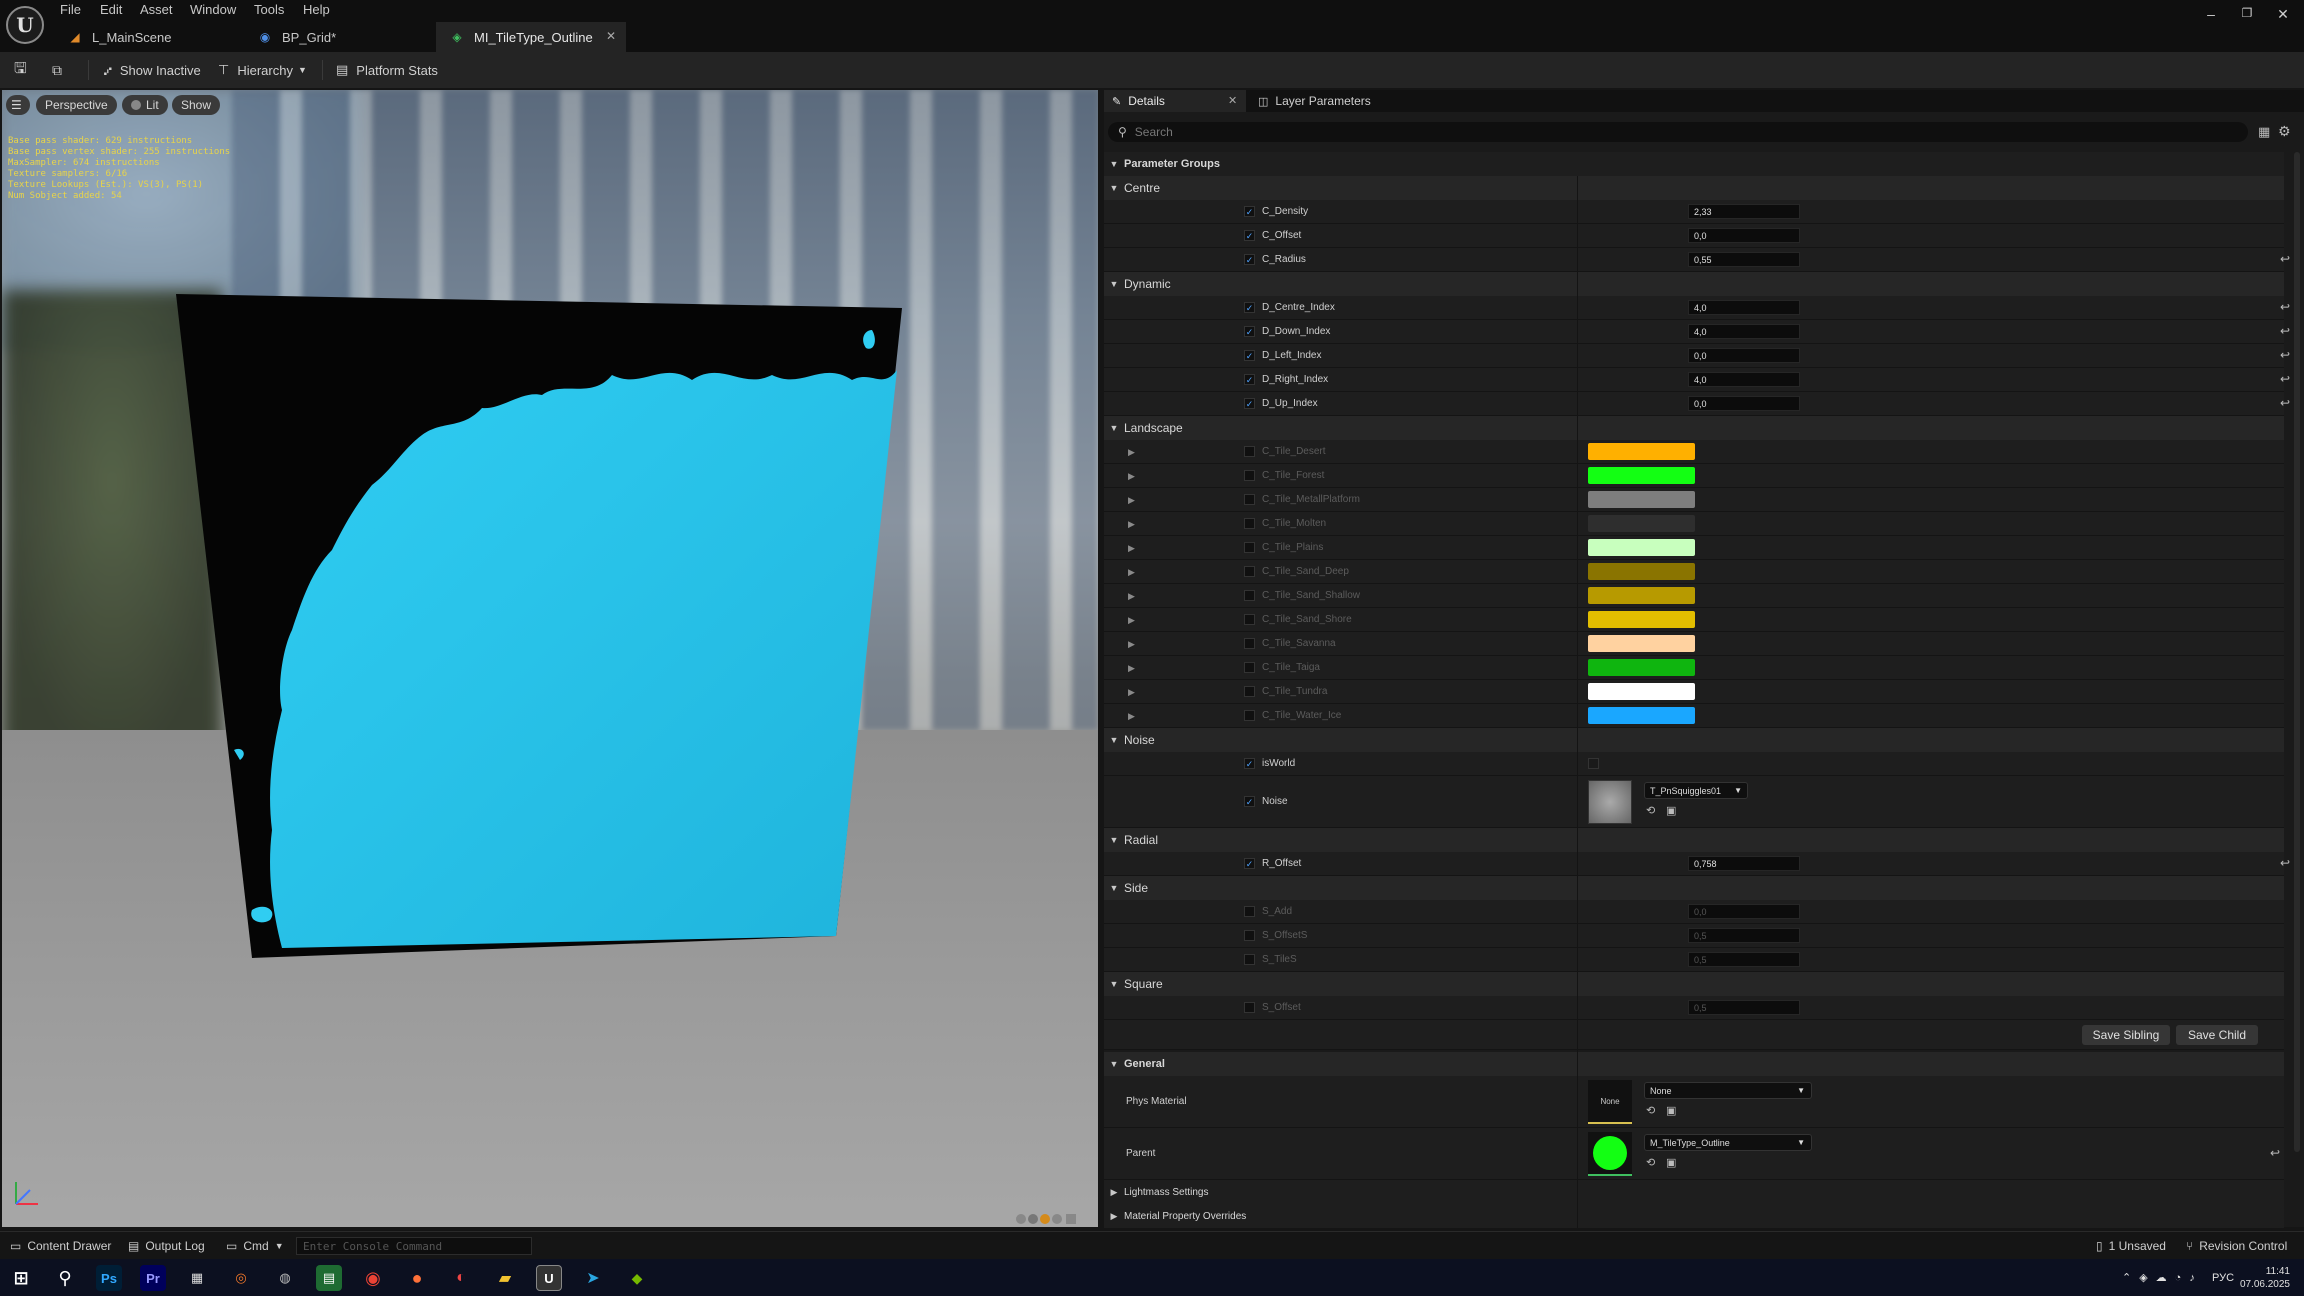 The height and width of the screenshot is (1296, 2304). Describe the element at coordinates (1694, 428) in the screenshot. I see `category-landscape: ▼ Landscape` at that location.